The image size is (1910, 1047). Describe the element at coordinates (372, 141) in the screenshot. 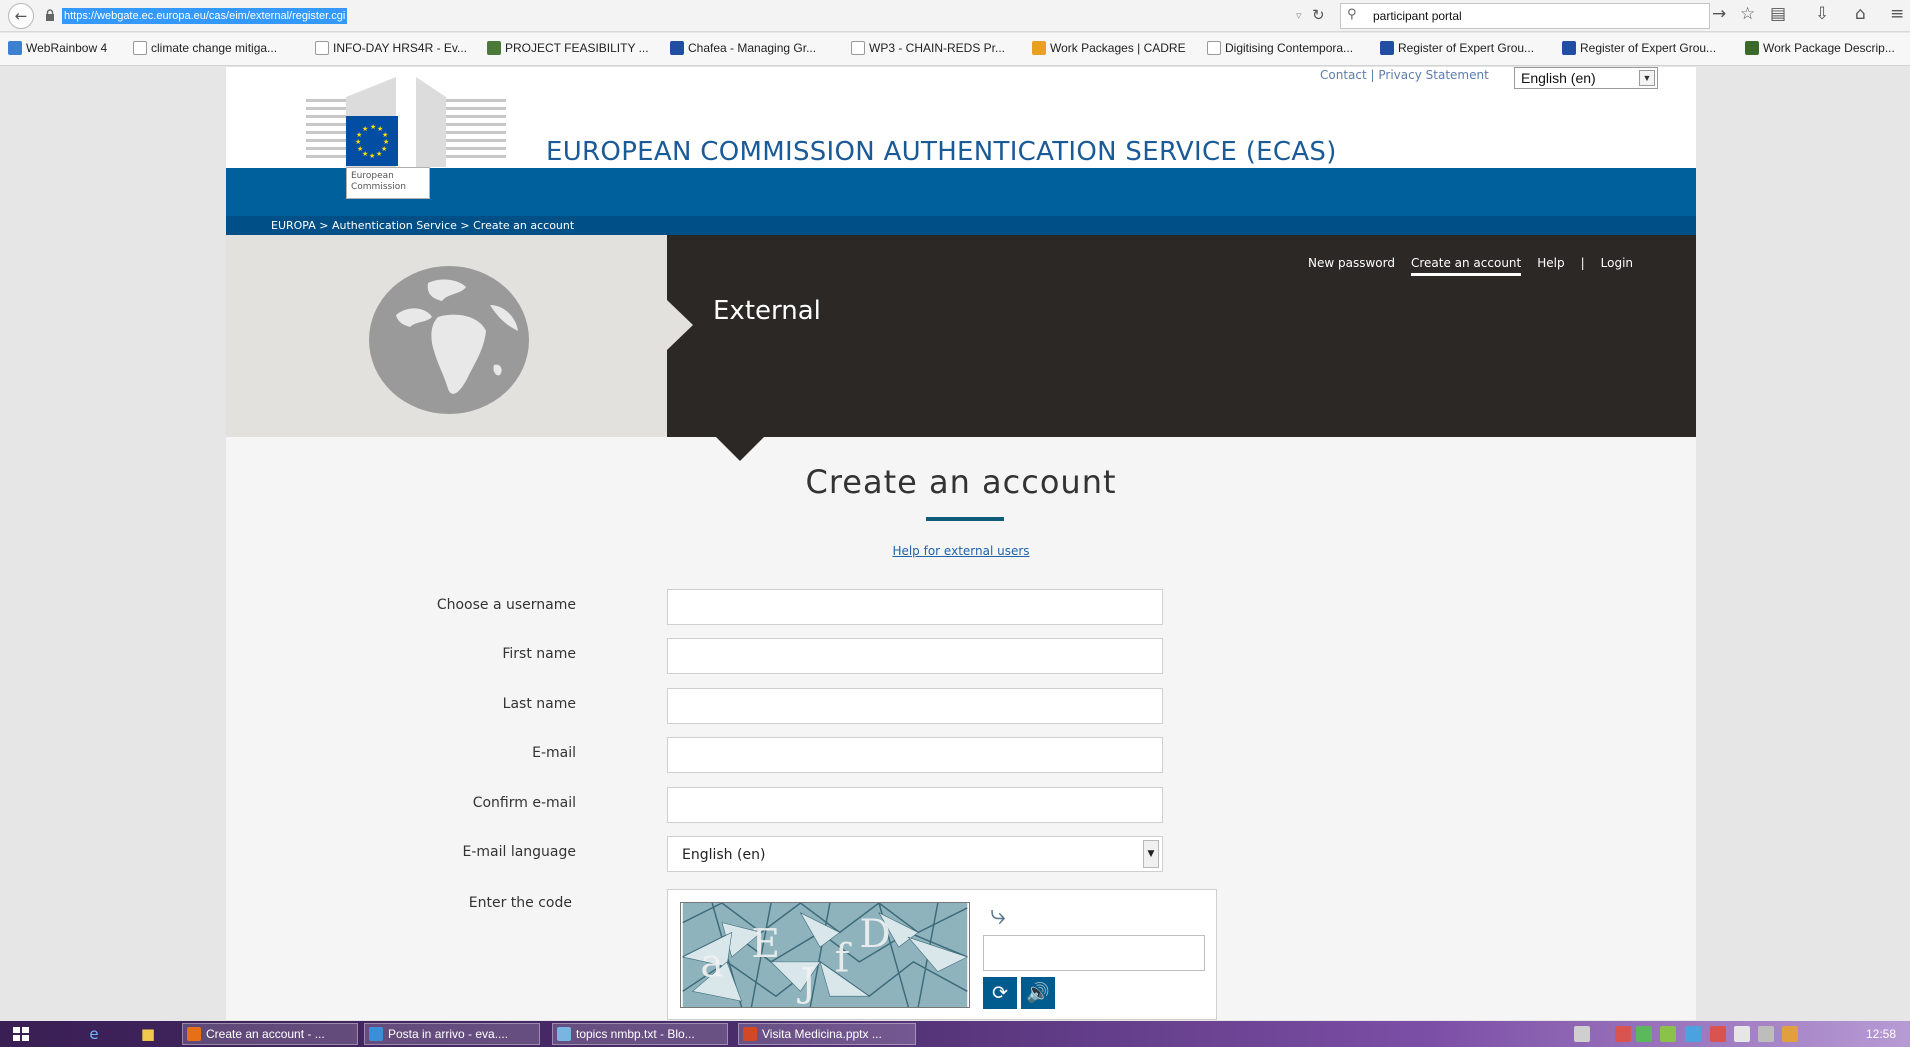

I see `eu-flag-icon: ★ ★★★★★★★★★★★` at that location.